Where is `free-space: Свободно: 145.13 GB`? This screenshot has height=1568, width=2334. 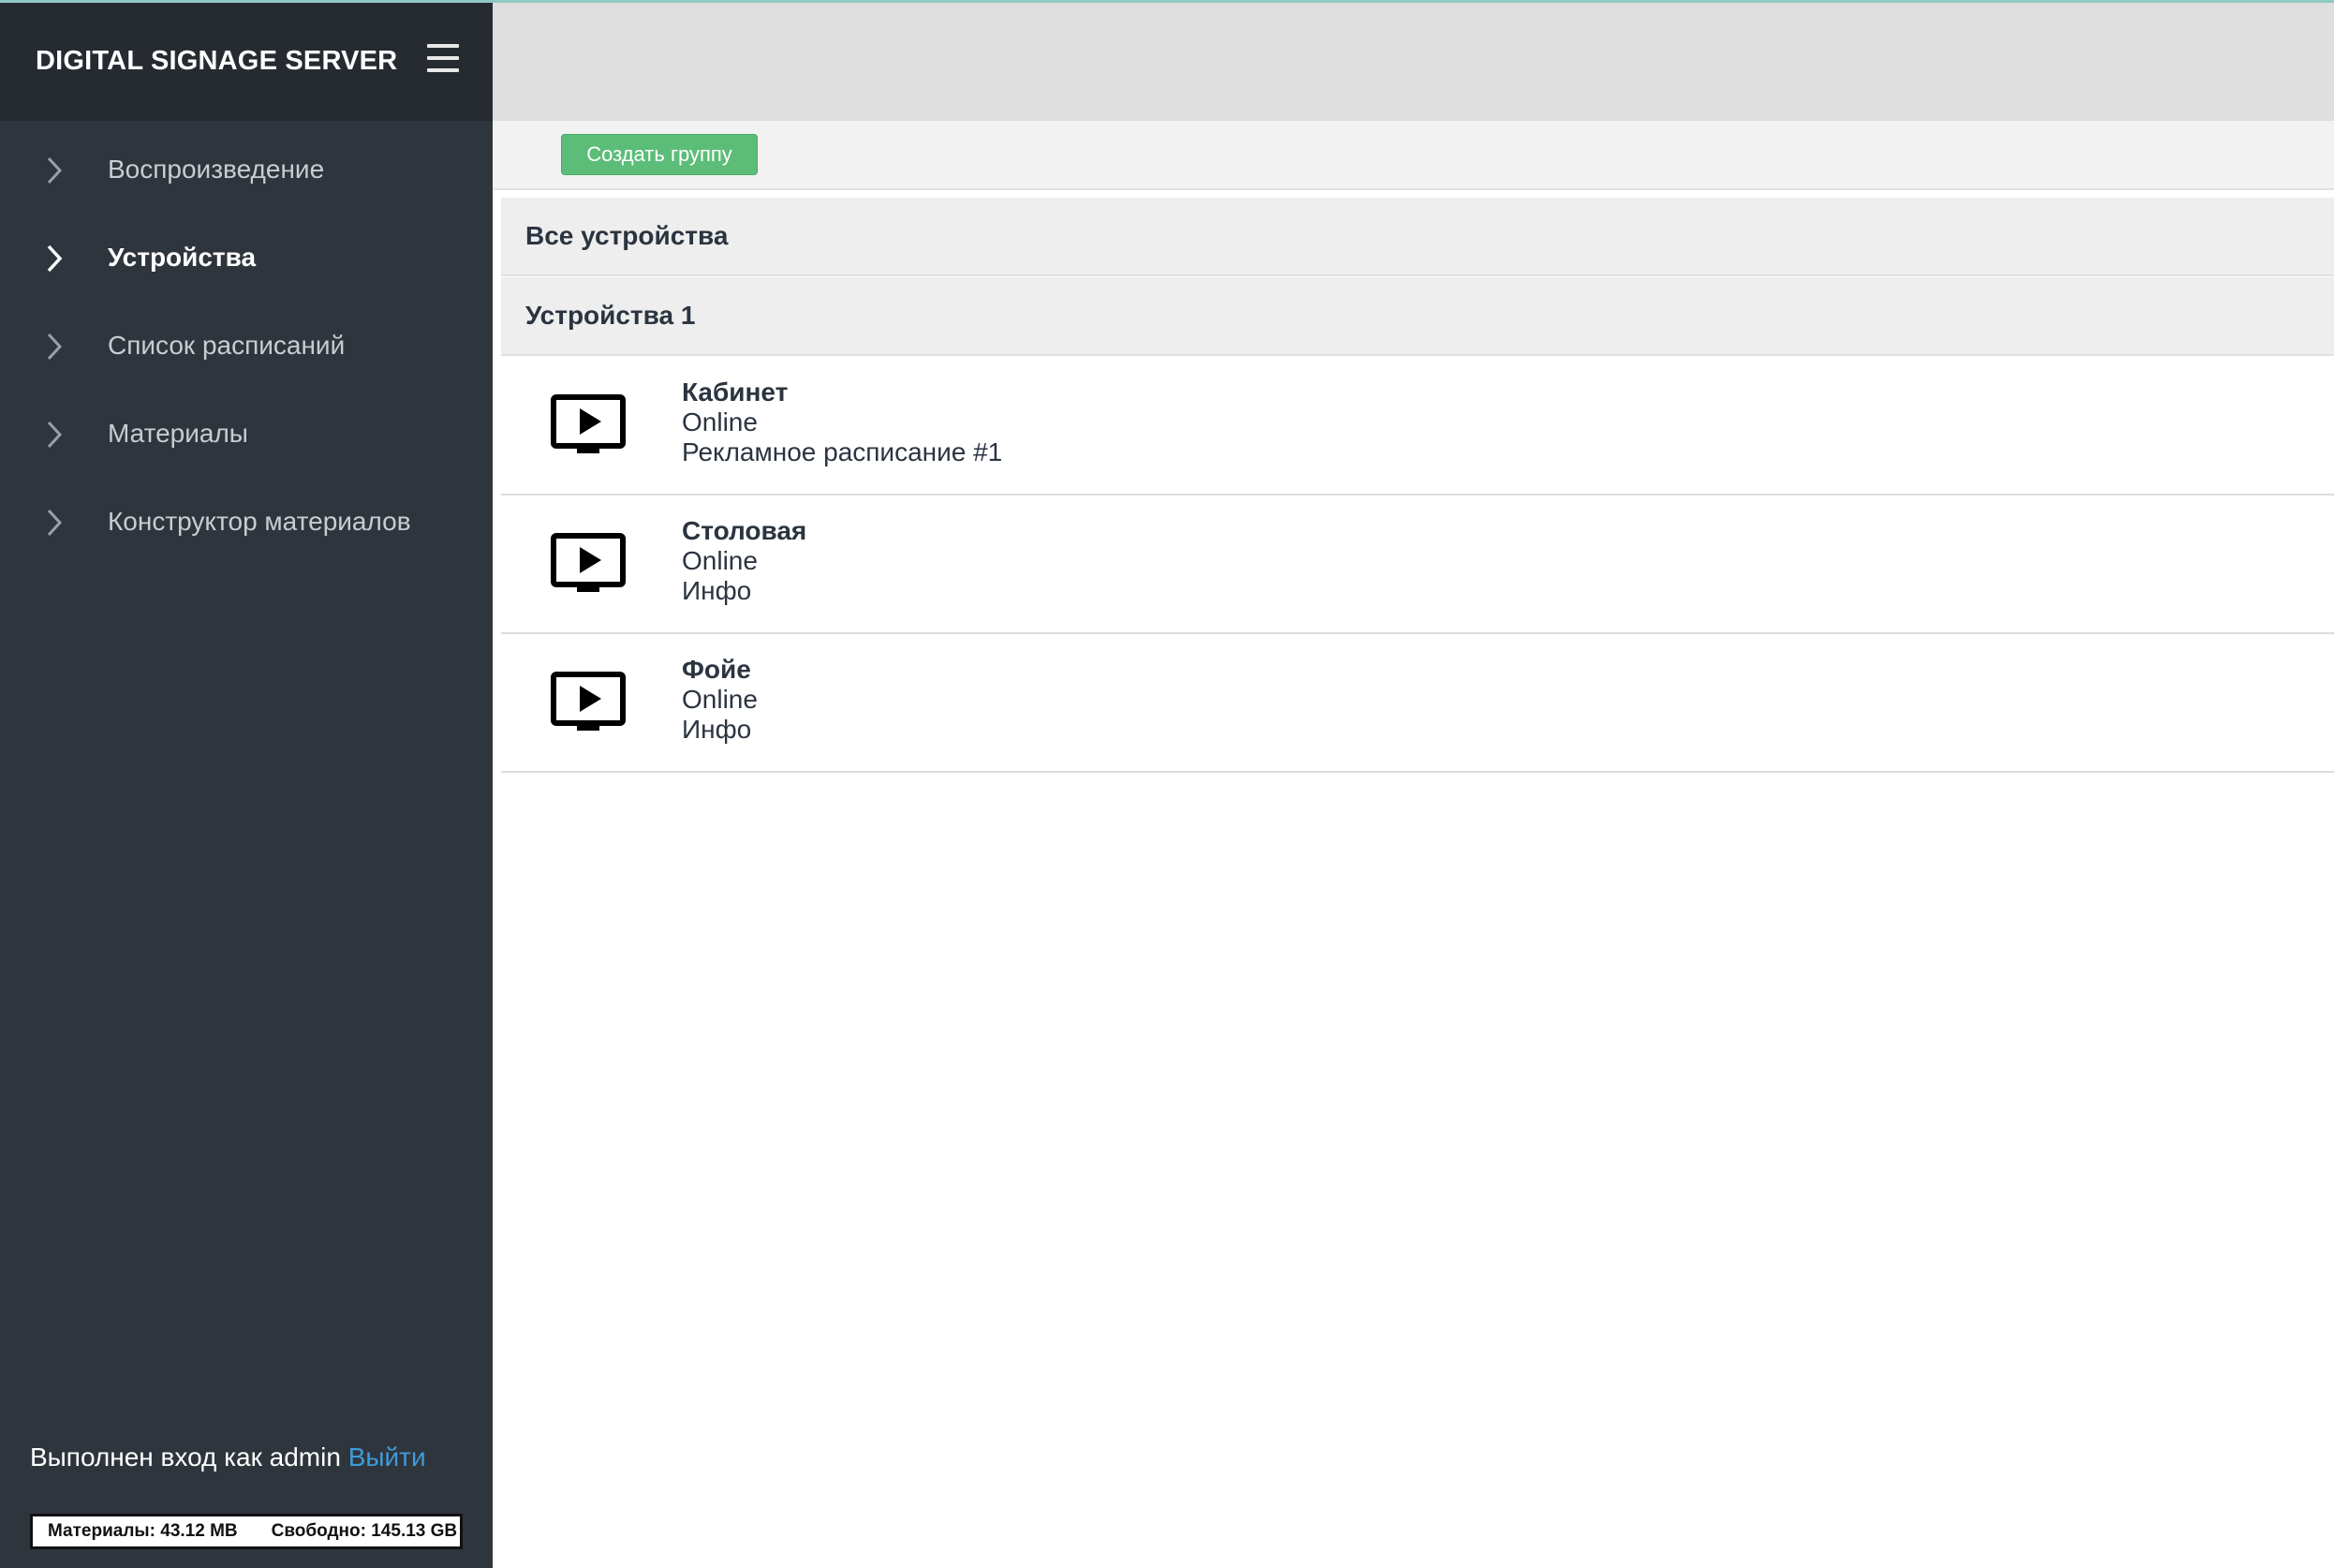 free-space: Свободно: 145.13 GB is located at coordinates (364, 1531).